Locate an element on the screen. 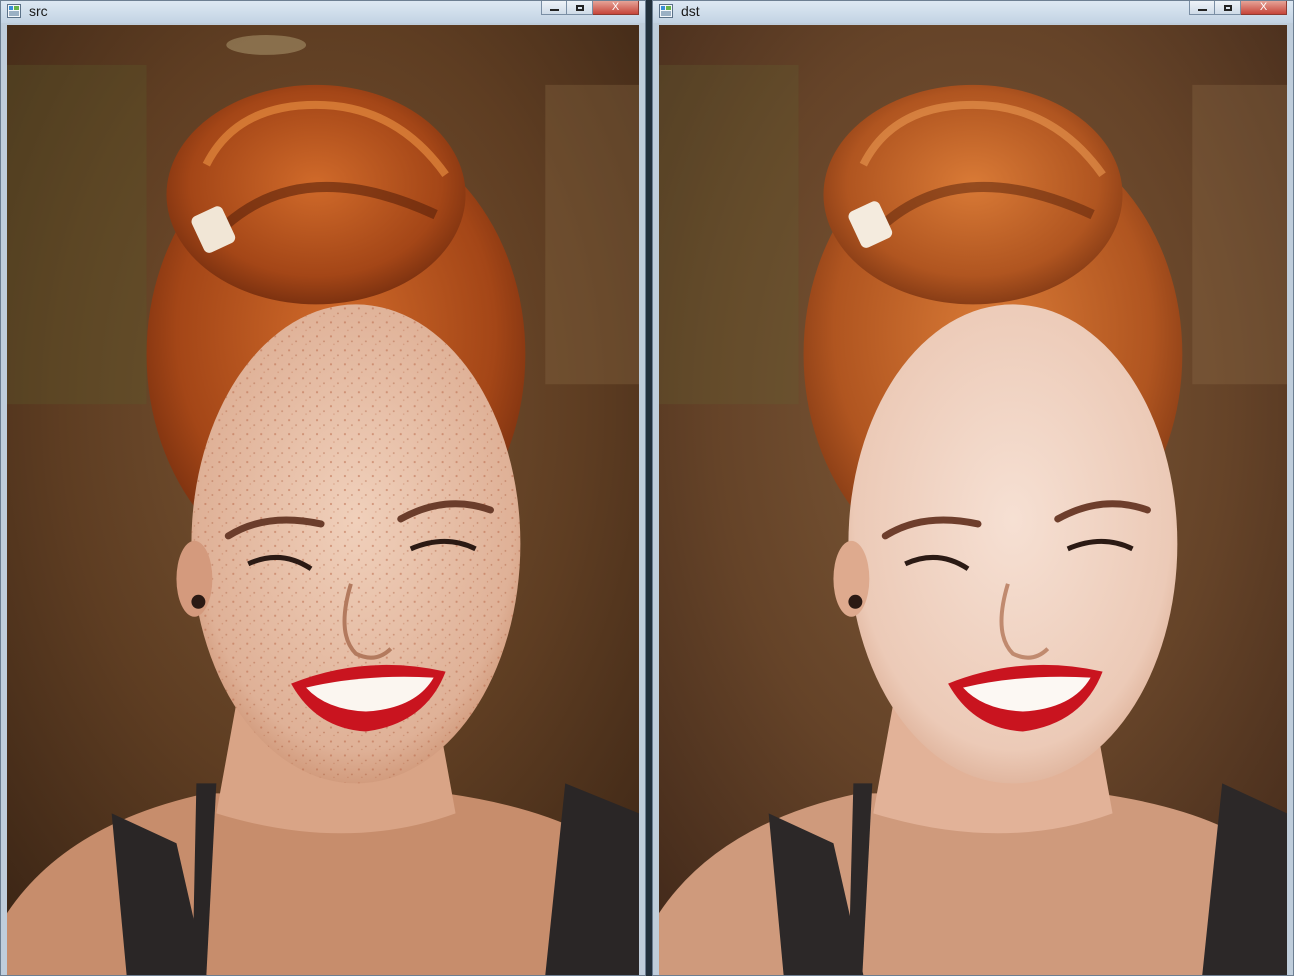 Image resolution: width=1294 pixels, height=976 pixels. dst-window-title: dst is located at coordinates (690, 11).